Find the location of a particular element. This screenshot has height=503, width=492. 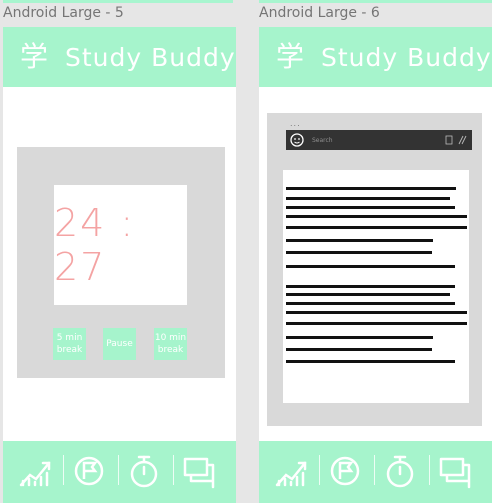

search-bar is located at coordinates (379, 140).